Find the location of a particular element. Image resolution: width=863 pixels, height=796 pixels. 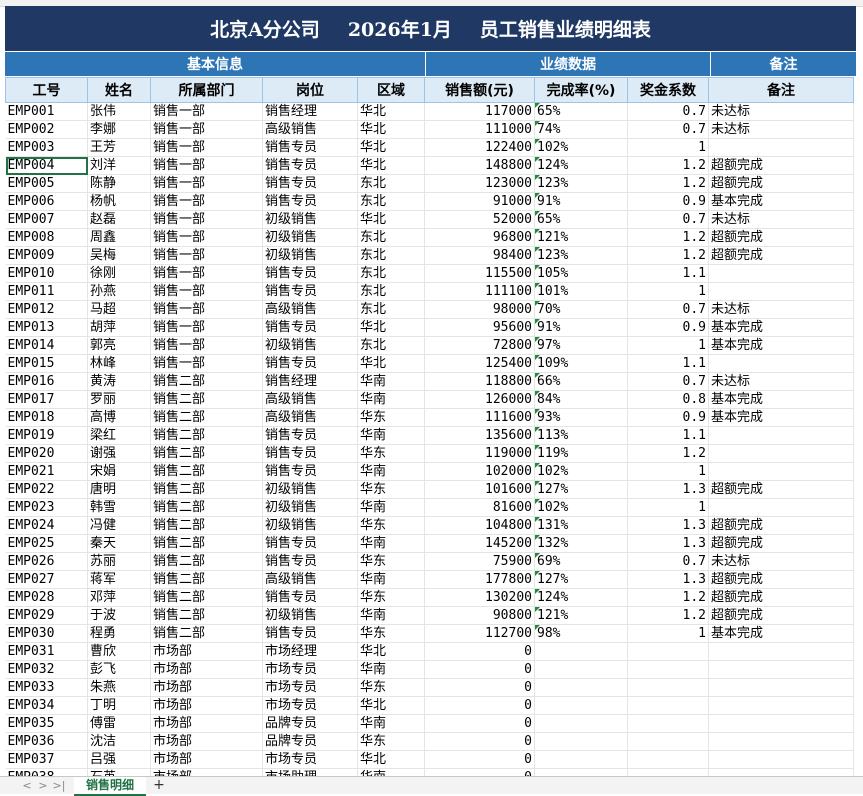

cell-rate: 91% is located at coordinates (581, 327).